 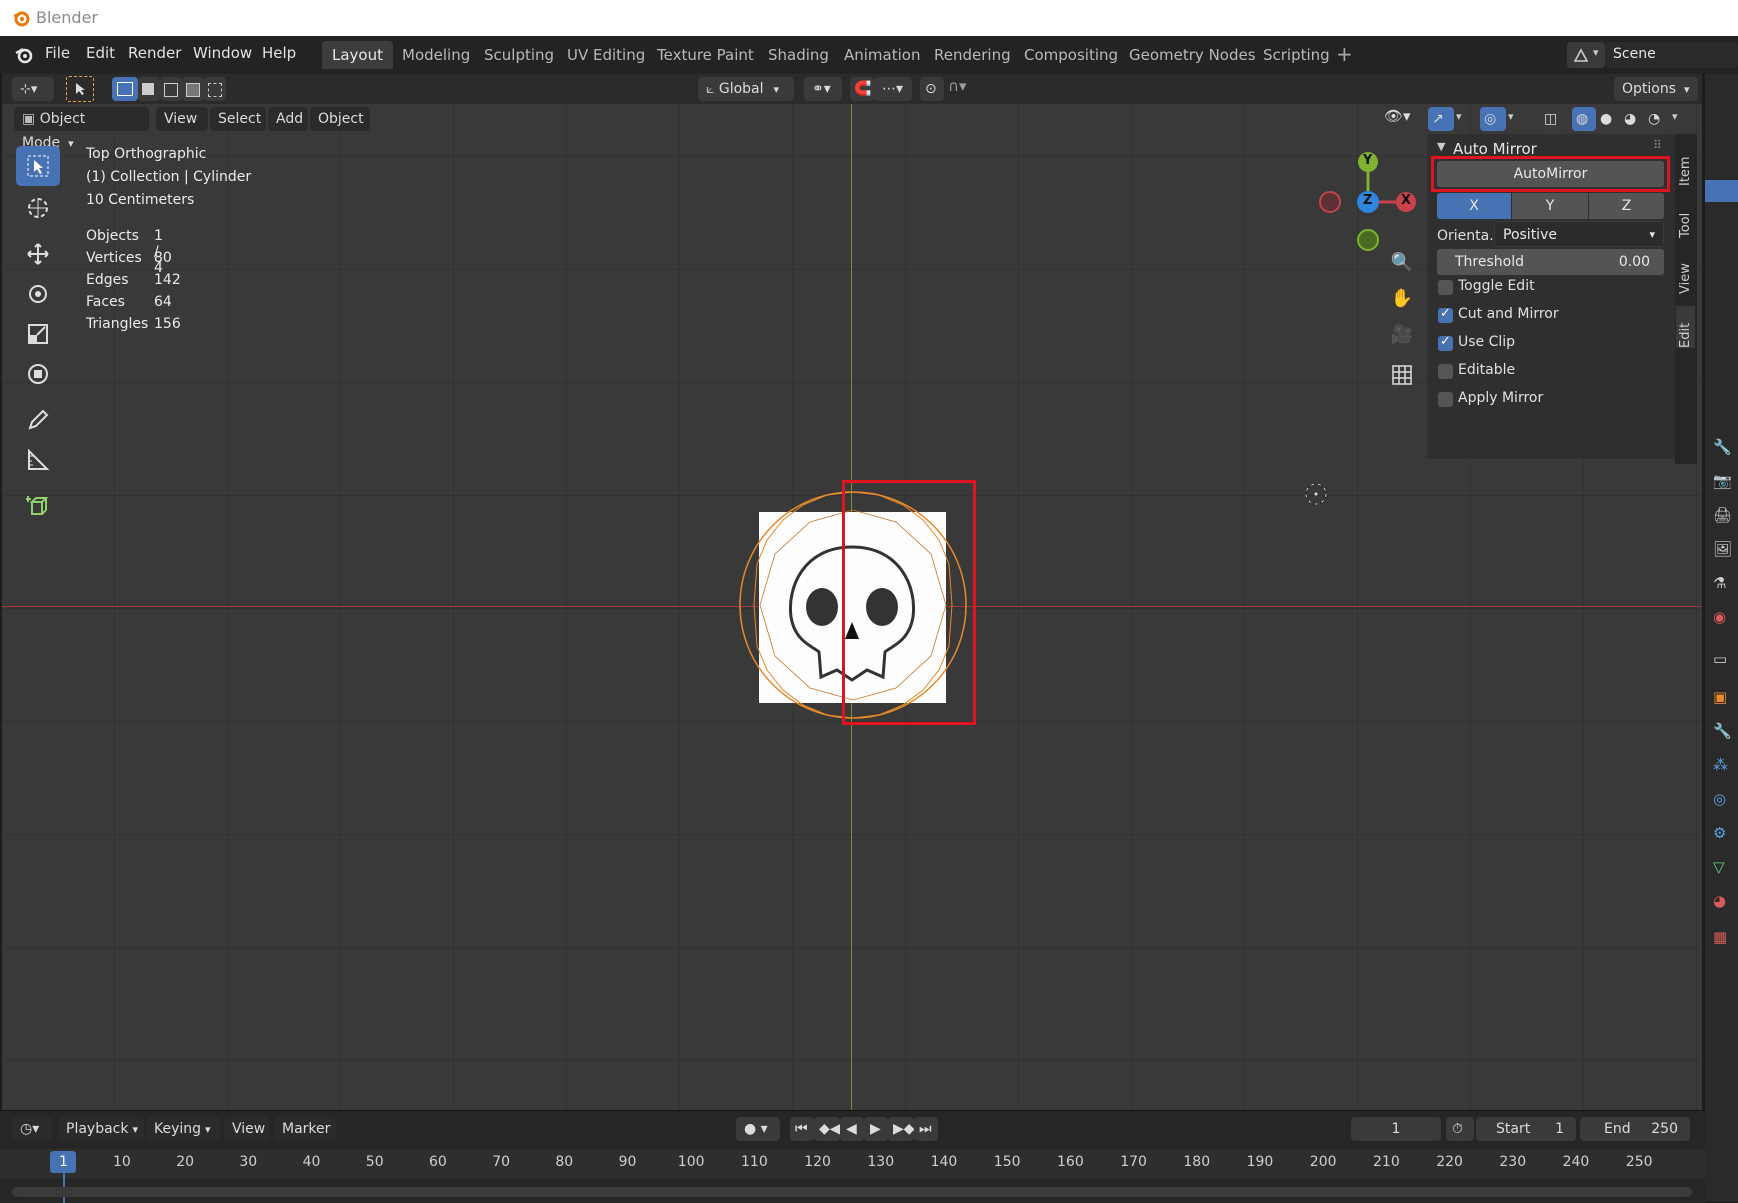 I want to click on editor-type-button: ⊹▾, so click(x=33, y=89).